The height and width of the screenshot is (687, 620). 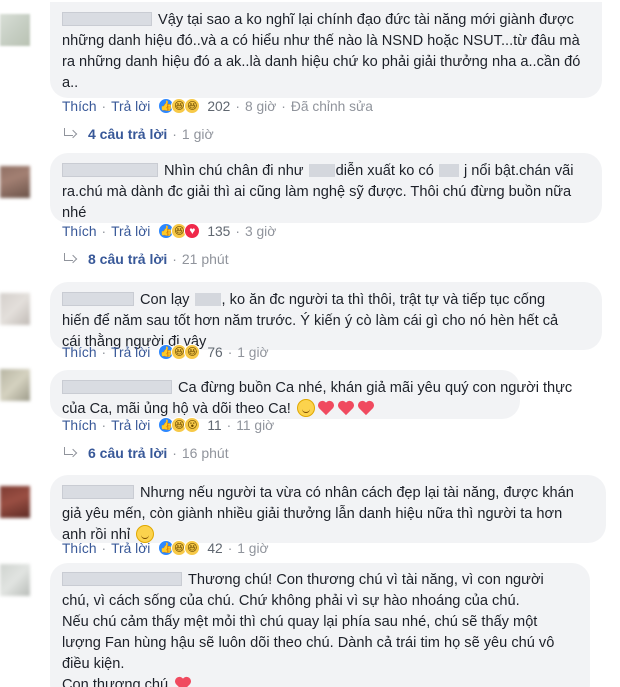 What do you see at coordinates (305, 408) in the screenshot?
I see `smile-emoji-icon` at bounding box center [305, 408].